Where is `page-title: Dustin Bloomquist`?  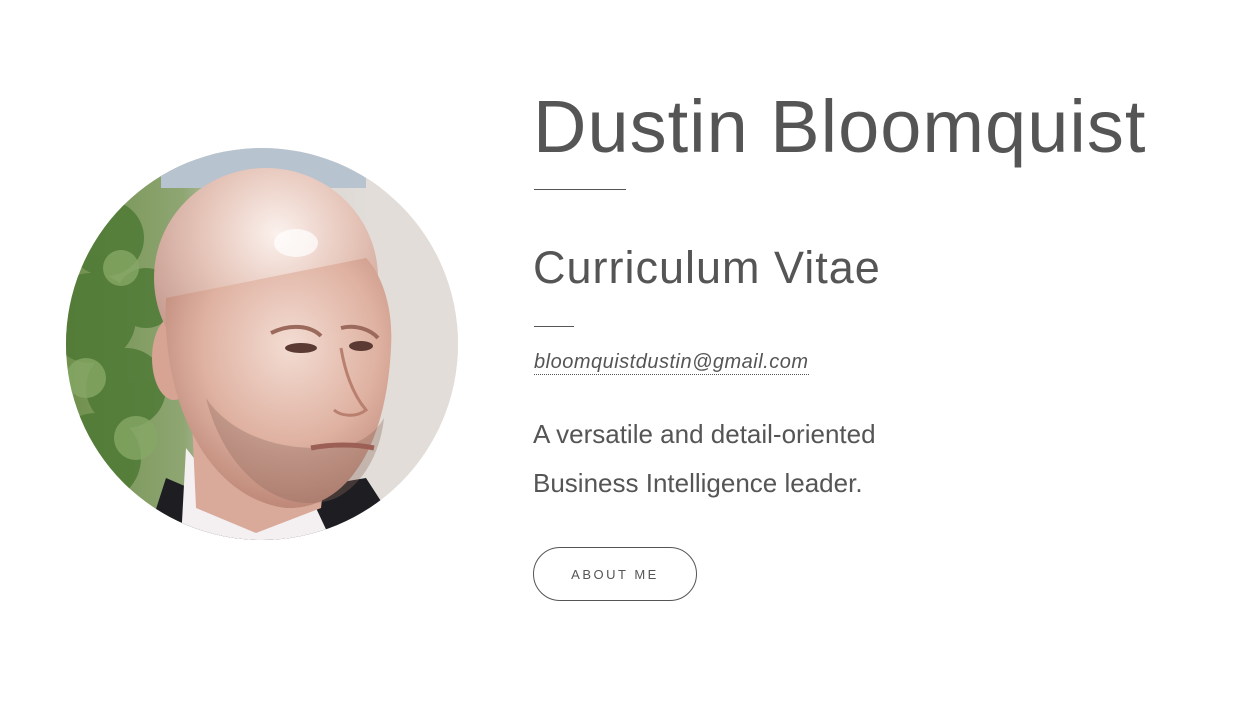 page-title: Dustin Bloomquist is located at coordinates (840, 126).